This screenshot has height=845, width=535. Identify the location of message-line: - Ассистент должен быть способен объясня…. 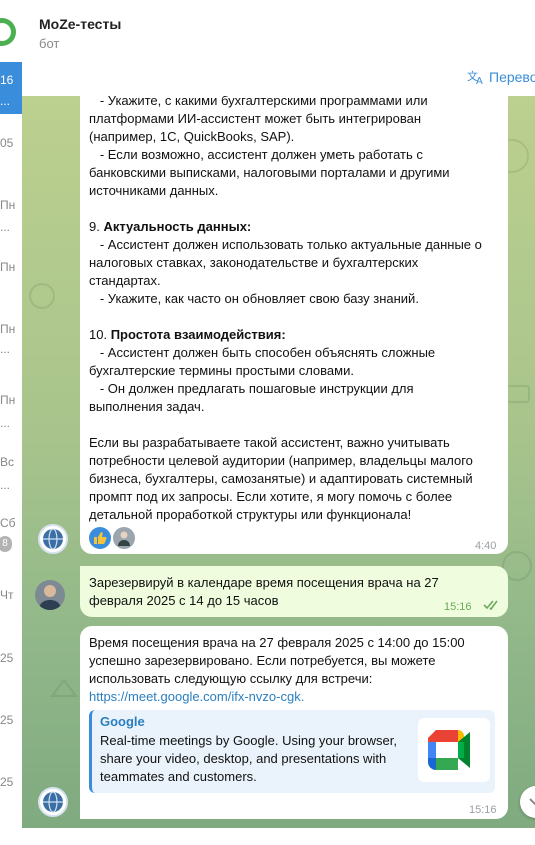
(262, 352).